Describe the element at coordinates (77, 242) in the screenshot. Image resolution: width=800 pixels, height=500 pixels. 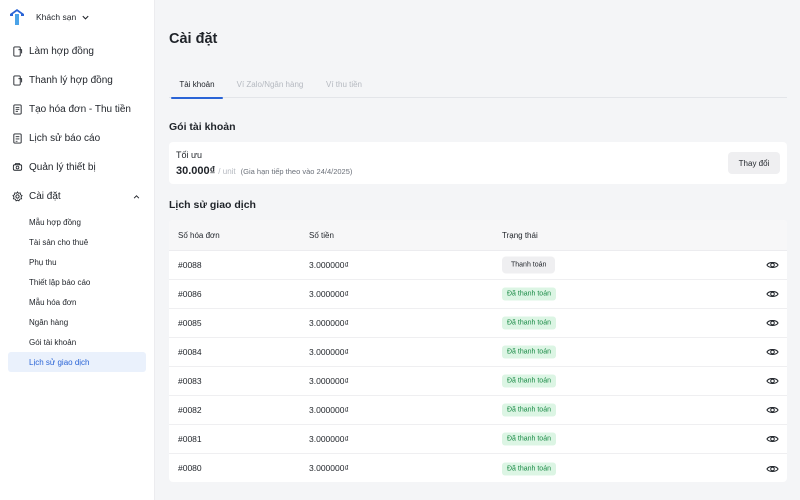
I see `submenu-rental-assets: Tài sản cho thuê` at that location.